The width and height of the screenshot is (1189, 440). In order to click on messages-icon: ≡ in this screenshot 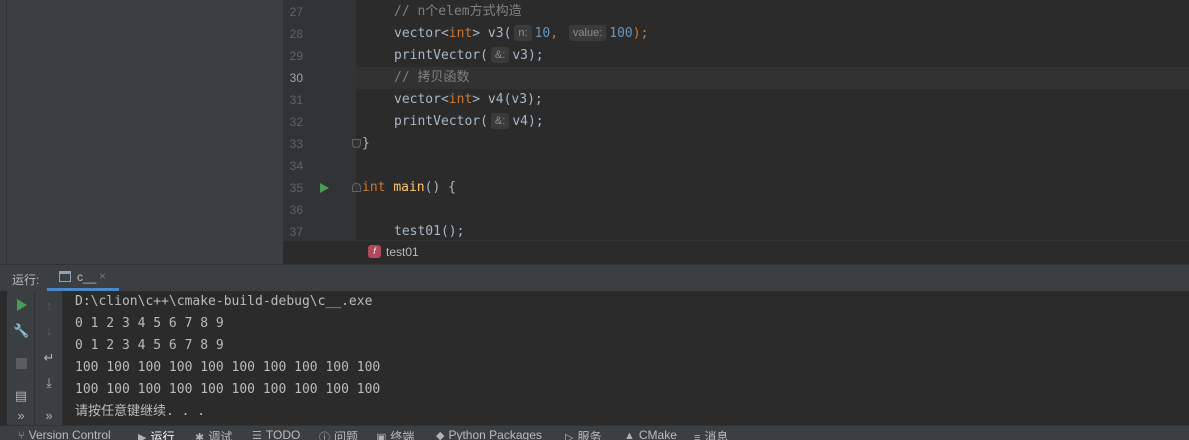, I will do `click(697, 436)`.